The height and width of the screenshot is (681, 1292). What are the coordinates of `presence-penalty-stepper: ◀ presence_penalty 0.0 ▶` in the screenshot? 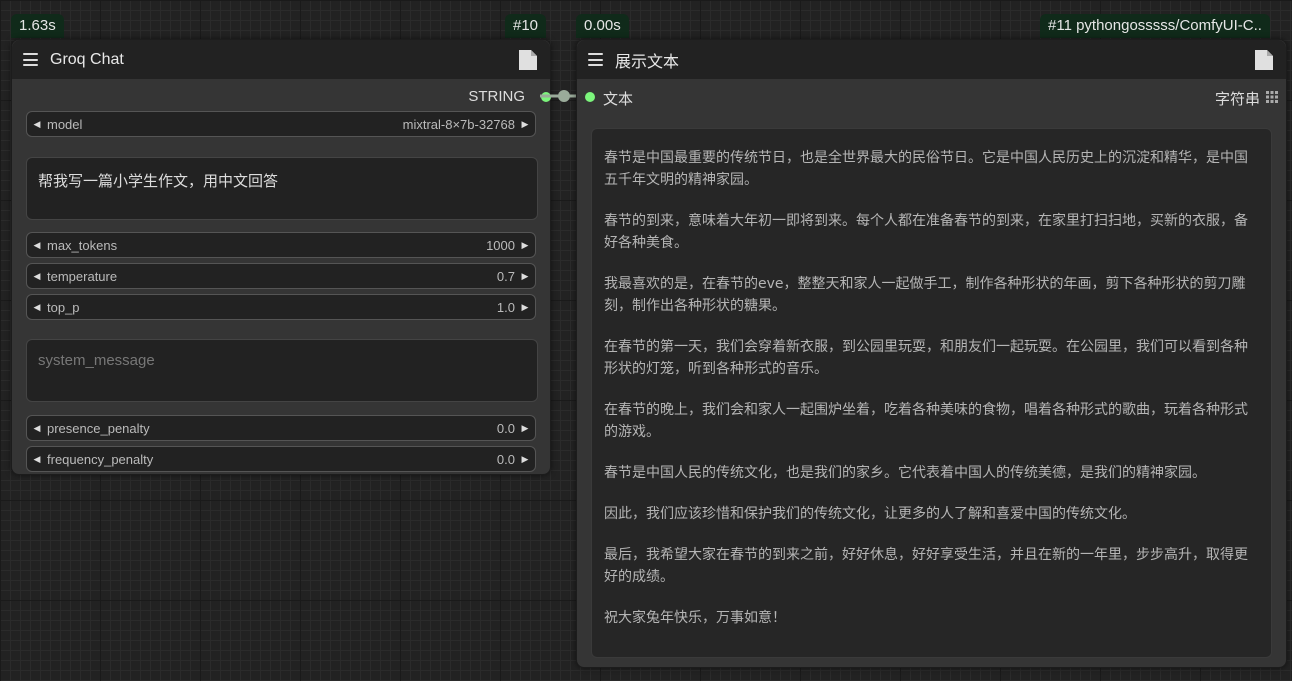 It's located at (281, 428).